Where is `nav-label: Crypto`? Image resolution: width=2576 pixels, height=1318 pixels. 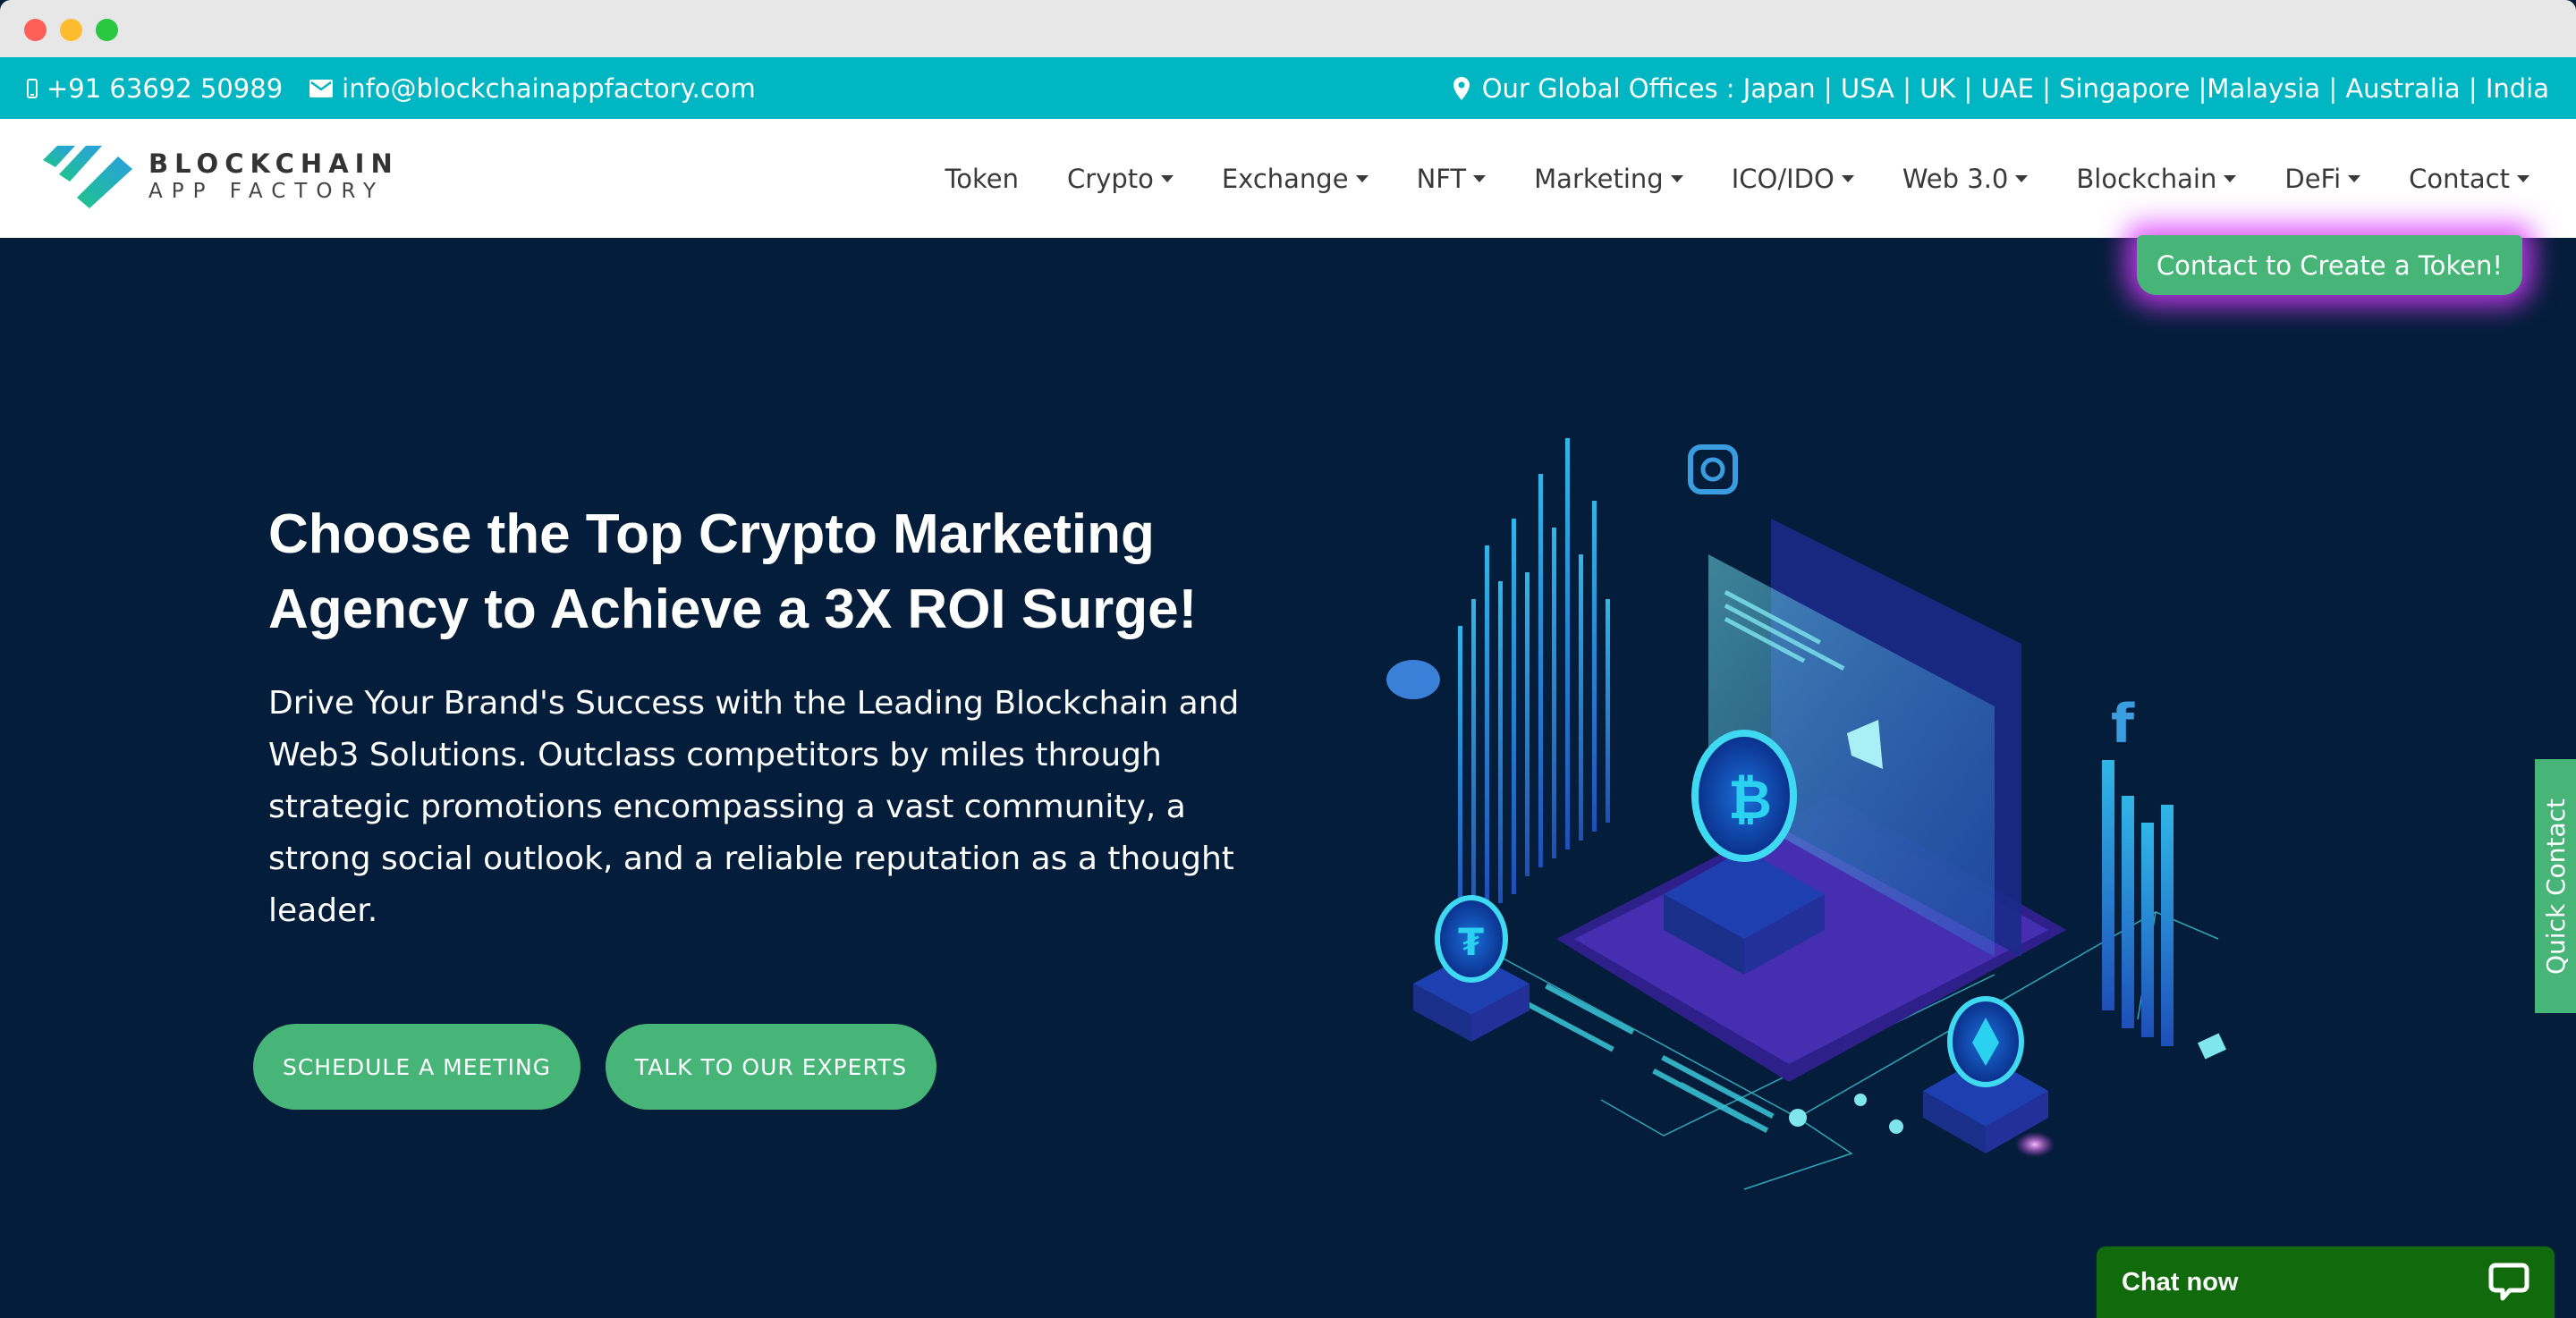 nav-label: Crypto is located at coordinates (1110, 179).